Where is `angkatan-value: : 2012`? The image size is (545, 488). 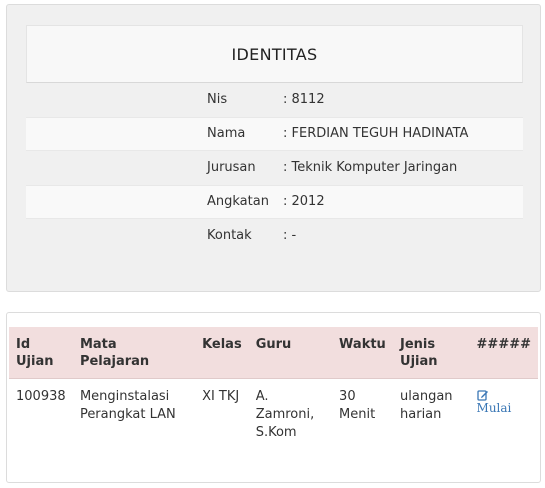 angkatan-value: : 2012 is located at coordinates (304, 201).